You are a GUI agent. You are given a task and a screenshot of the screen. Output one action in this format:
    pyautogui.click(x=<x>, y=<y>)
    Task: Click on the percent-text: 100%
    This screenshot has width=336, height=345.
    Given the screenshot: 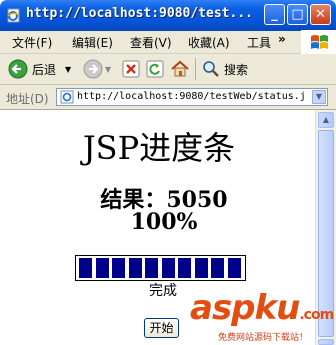 What is the action you would take?
    pyautogui.click(x=164, y=222)
    